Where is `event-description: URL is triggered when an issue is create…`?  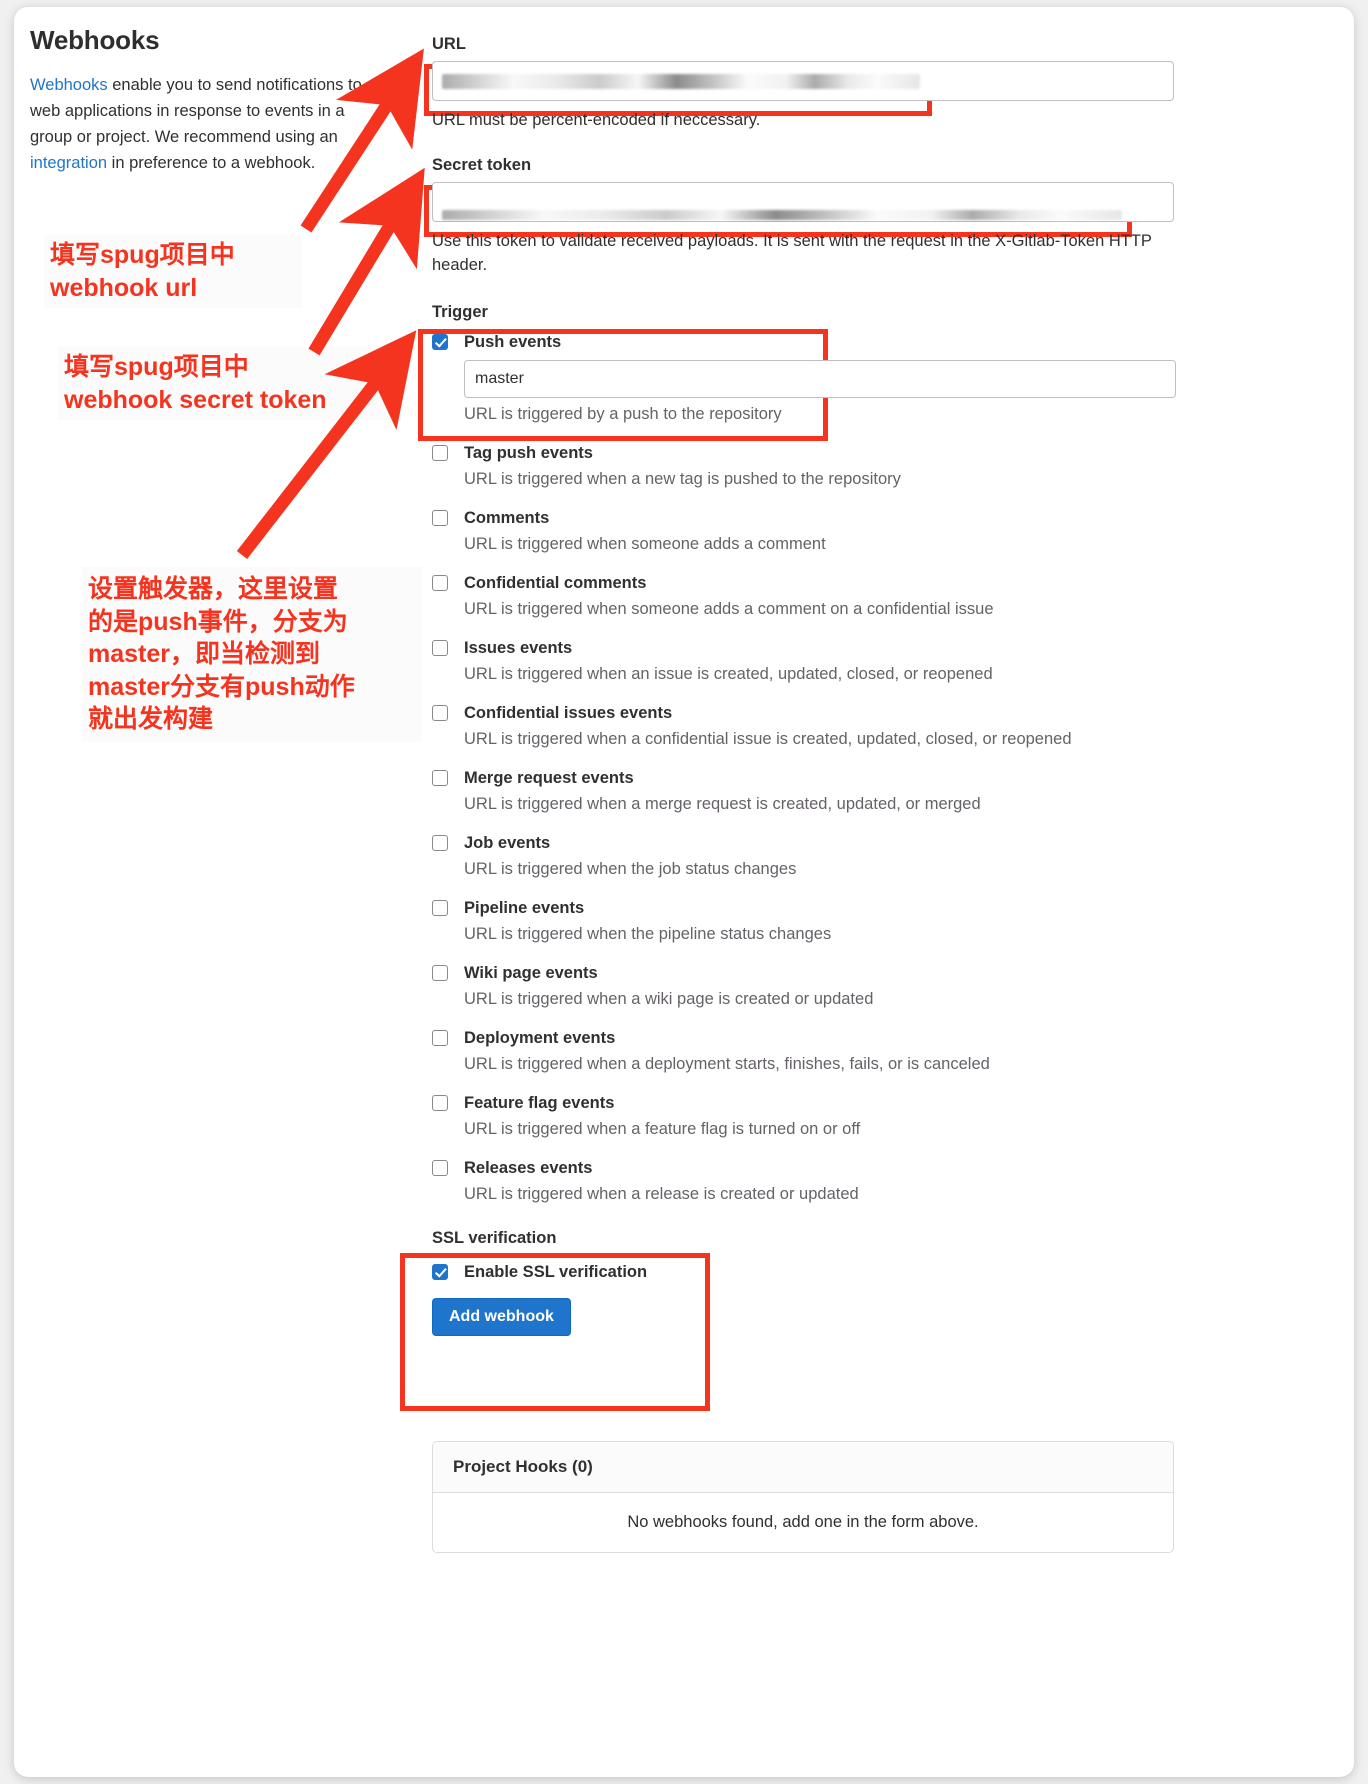 event-description: URL is triggered when an issue is create… is located at coordinates (728, 674).